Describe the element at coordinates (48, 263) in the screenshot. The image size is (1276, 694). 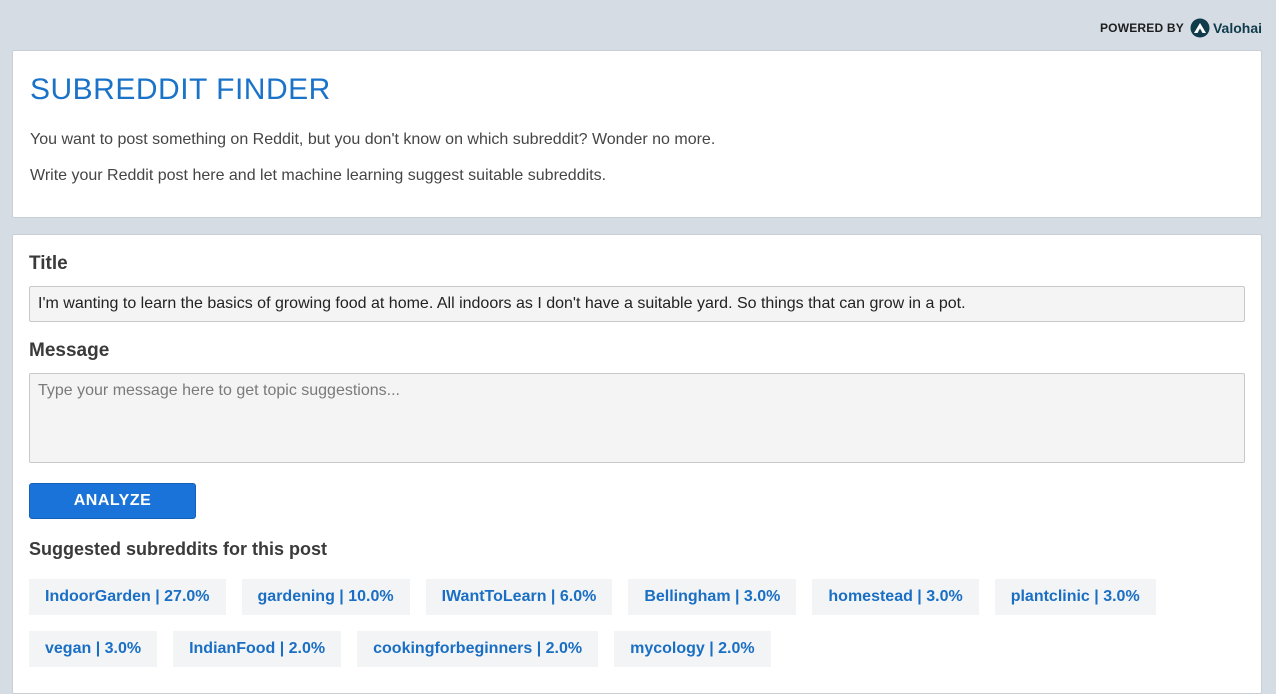
I see `title-label: Title` at that location.